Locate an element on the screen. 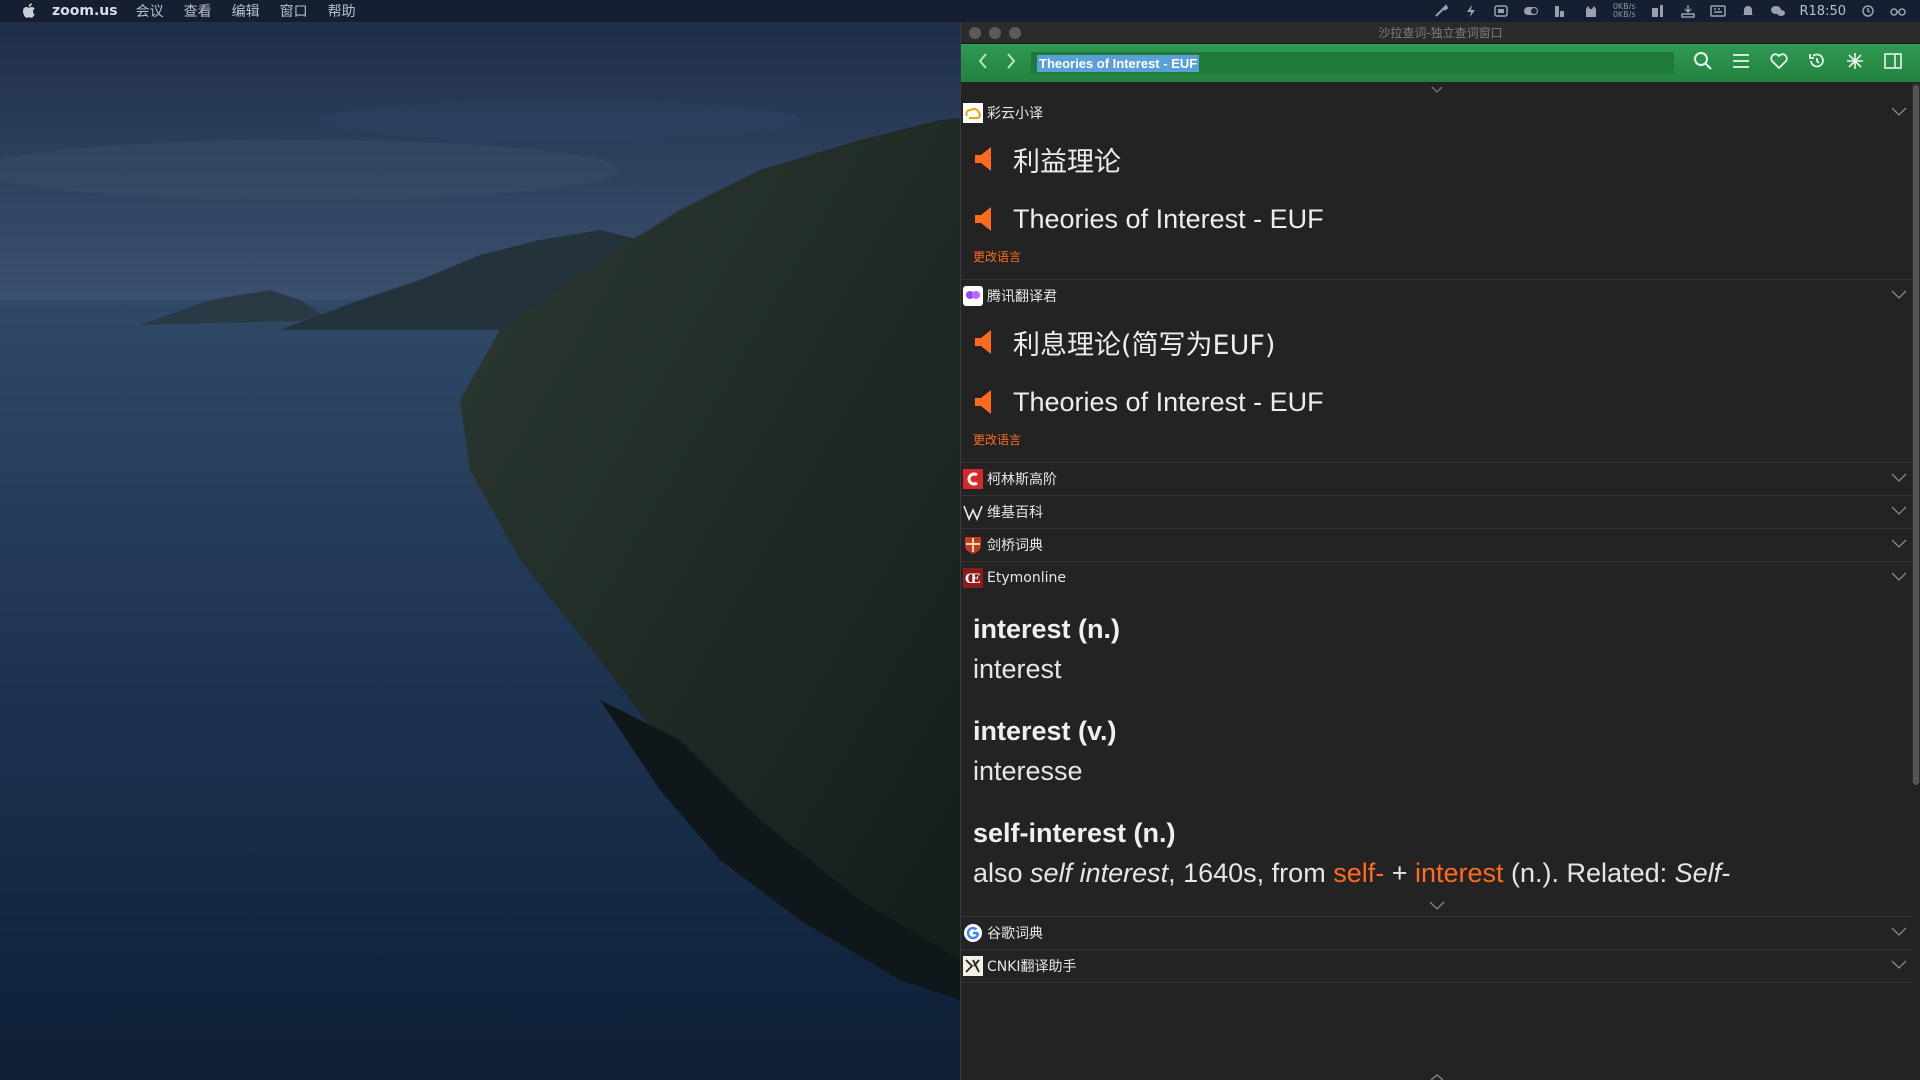 This screenshot has width=1920, height=1080. sidebar-icon is located at coordinates (1893, 63).